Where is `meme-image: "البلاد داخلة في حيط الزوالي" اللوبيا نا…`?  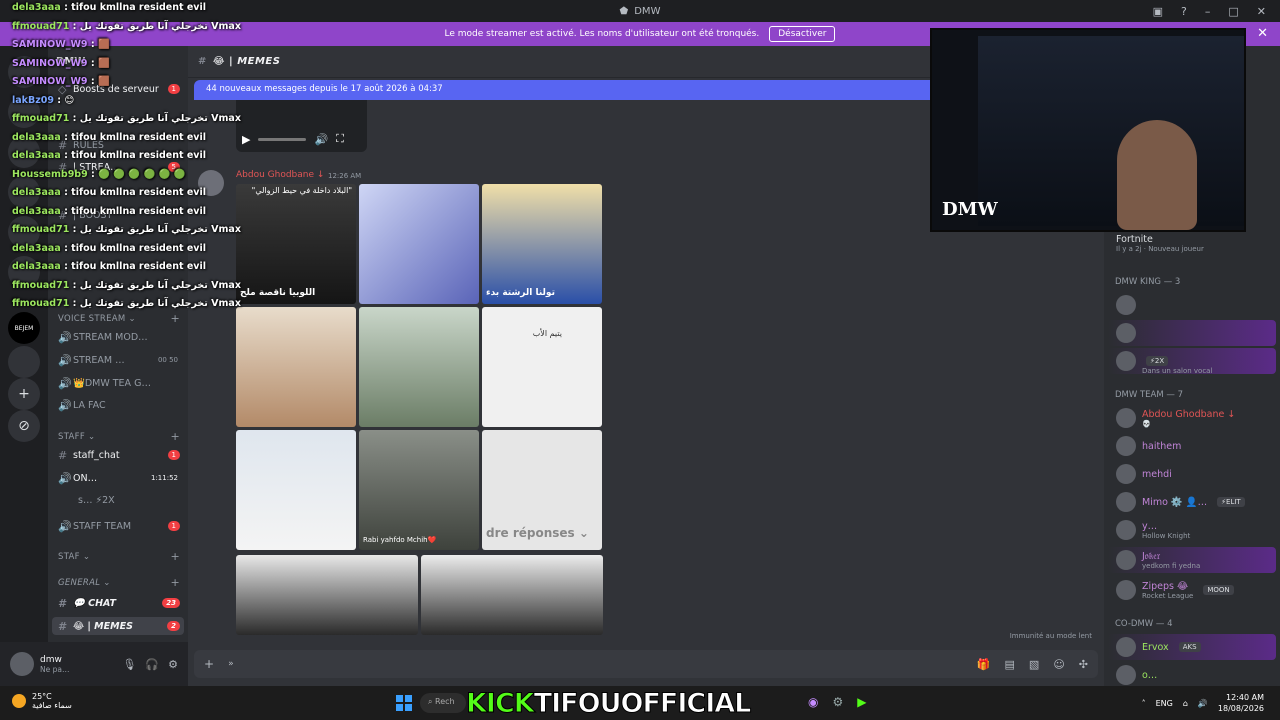
meme-image: "البلاد داخلة في حيط الزوالي" اللوبيا نا… is located at coordinates (296, 244).